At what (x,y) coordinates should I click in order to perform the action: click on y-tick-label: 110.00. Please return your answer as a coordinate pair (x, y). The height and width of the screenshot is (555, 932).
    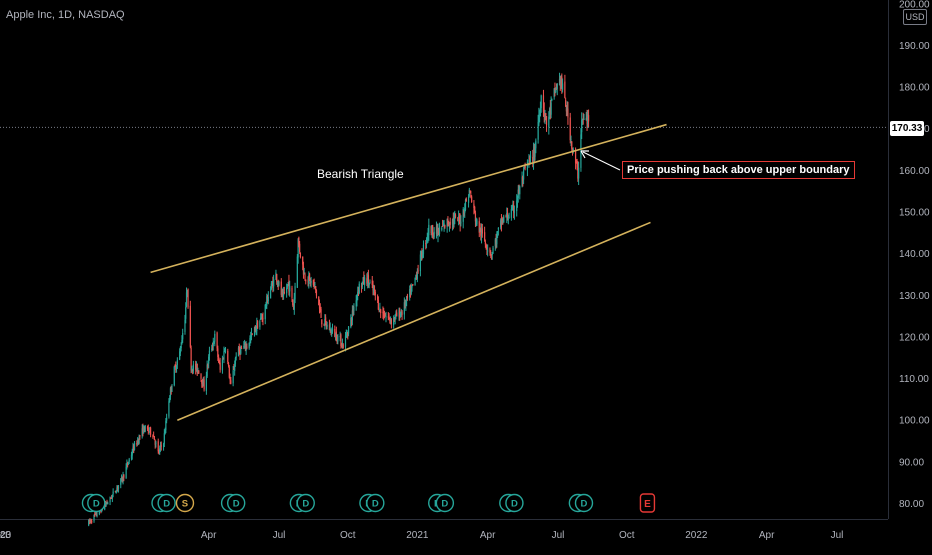
    Looking at the image, I should click on (914, 379).